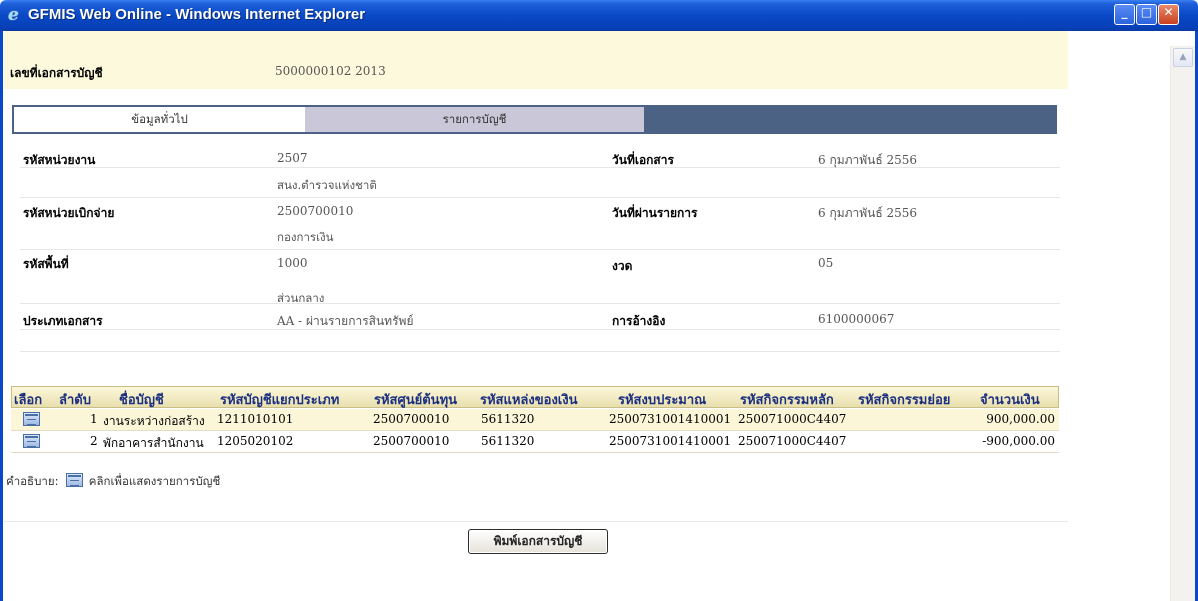 Image resolution: width=1198 pixels, height=601 pixels. What do you see at coordinates (662, 400) in the screenshot?
I see `column-header-budget: รหัสงบประมาณ` at bounding box center [662, 400].